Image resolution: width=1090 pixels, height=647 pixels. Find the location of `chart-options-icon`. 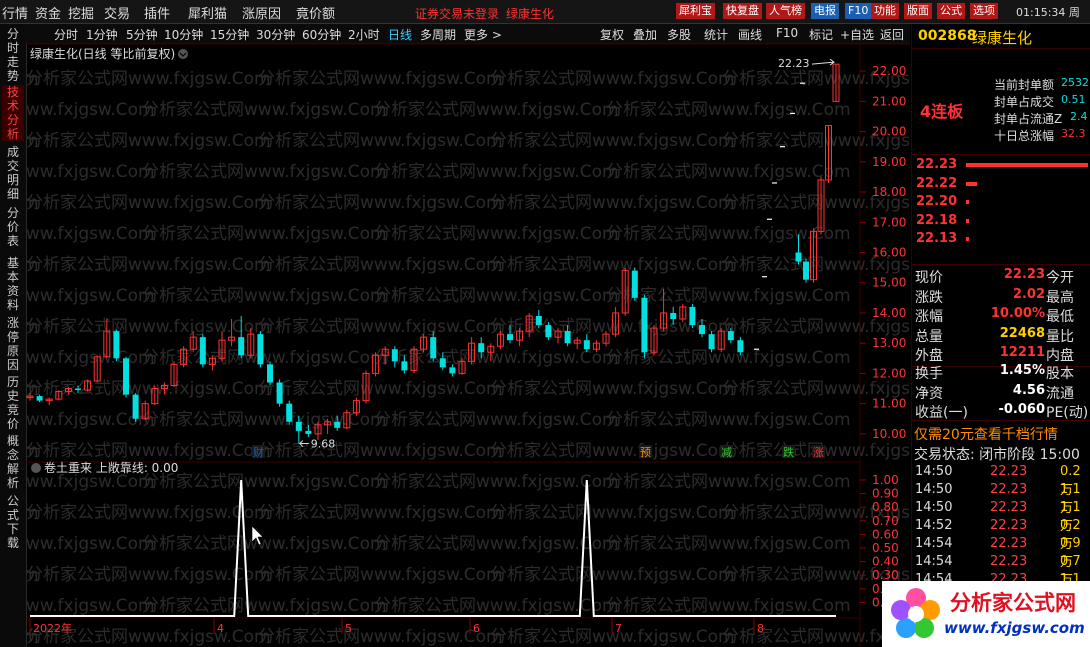

chart-options-icon is located at coordinates (183, 54).